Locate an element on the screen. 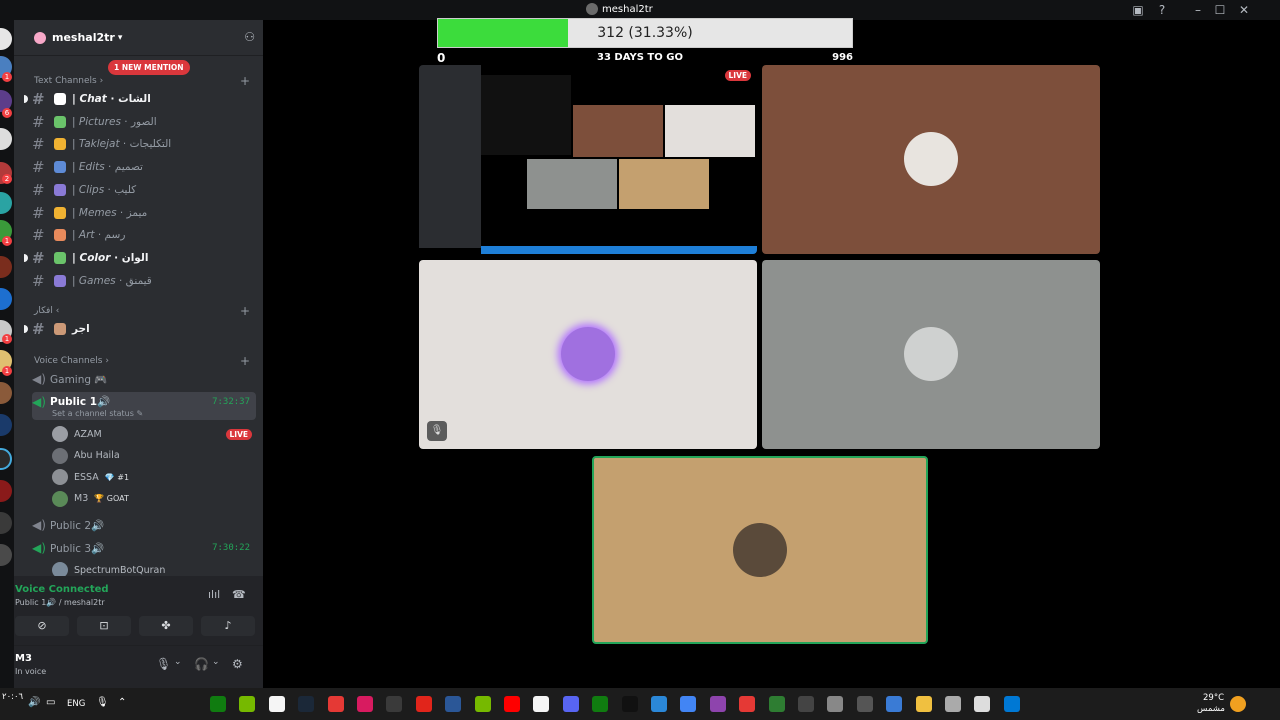 The image size is (1280, 720). inbox-icon: ▣ is located at coordinates (1138, 10).